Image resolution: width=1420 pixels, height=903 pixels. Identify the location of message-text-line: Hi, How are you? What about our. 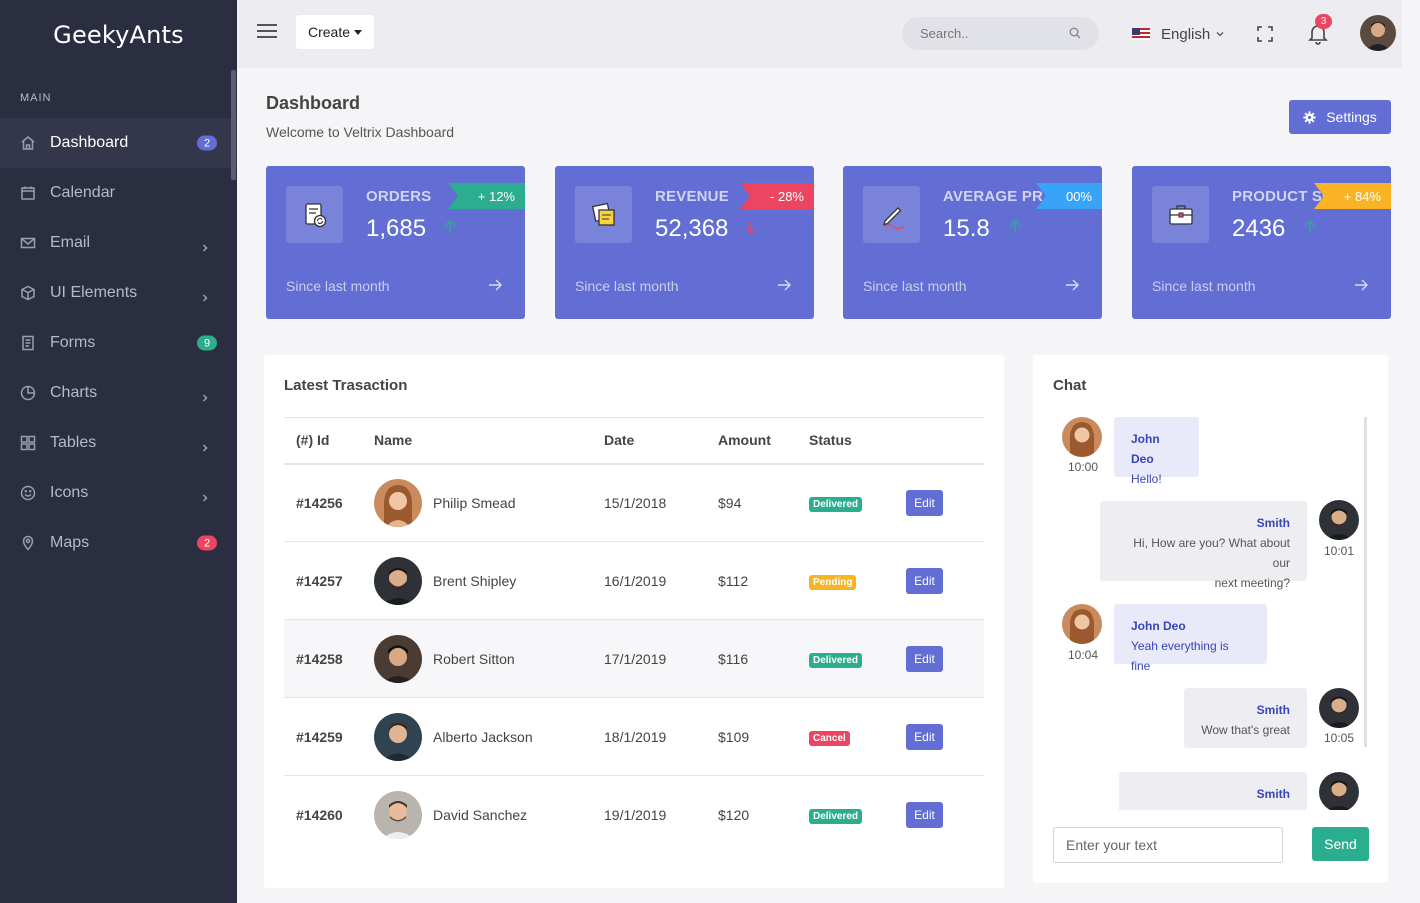
(1211, 553).